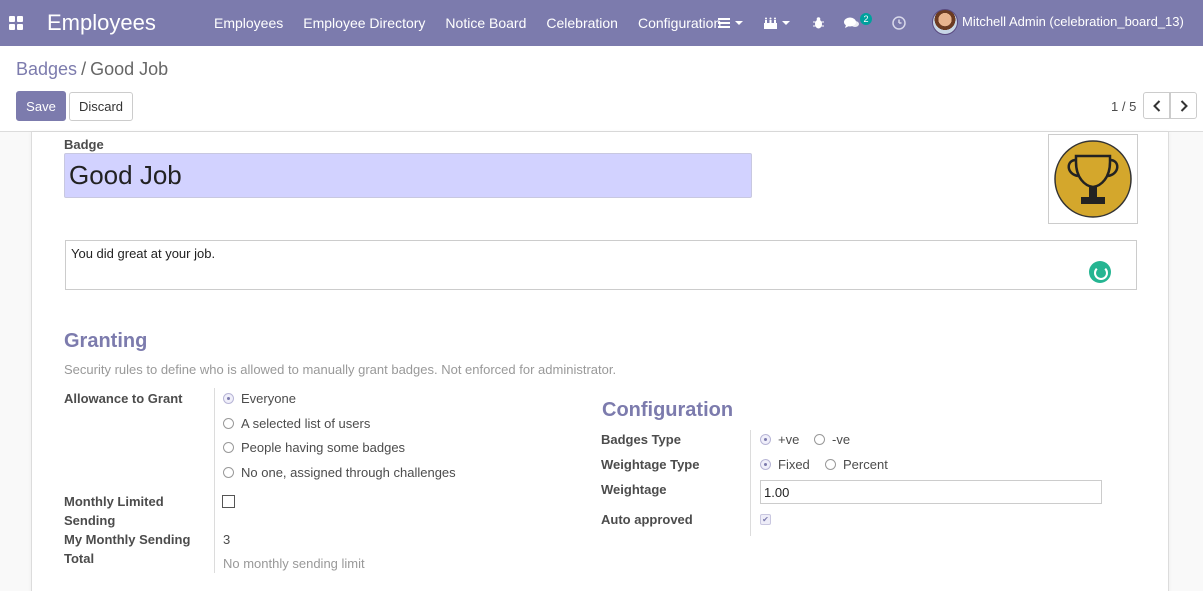 The width and height of the screenshot is (1203, 591). I want to click on trophy-icon, so click(1093, 179).